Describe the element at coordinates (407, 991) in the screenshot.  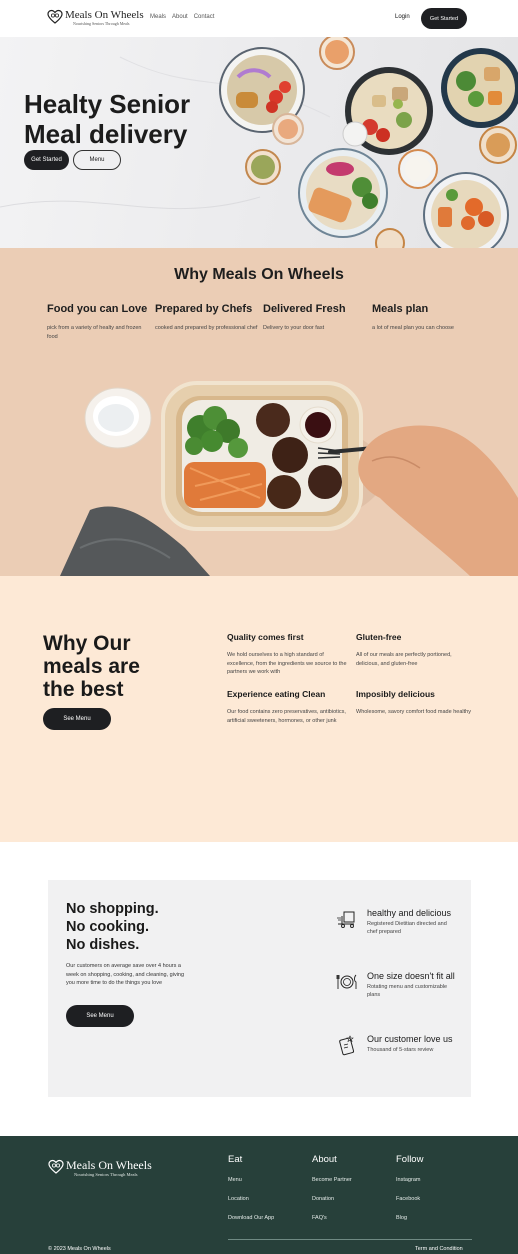
I see `service-feature-text: Rotating menu and customizable plans` at that location.